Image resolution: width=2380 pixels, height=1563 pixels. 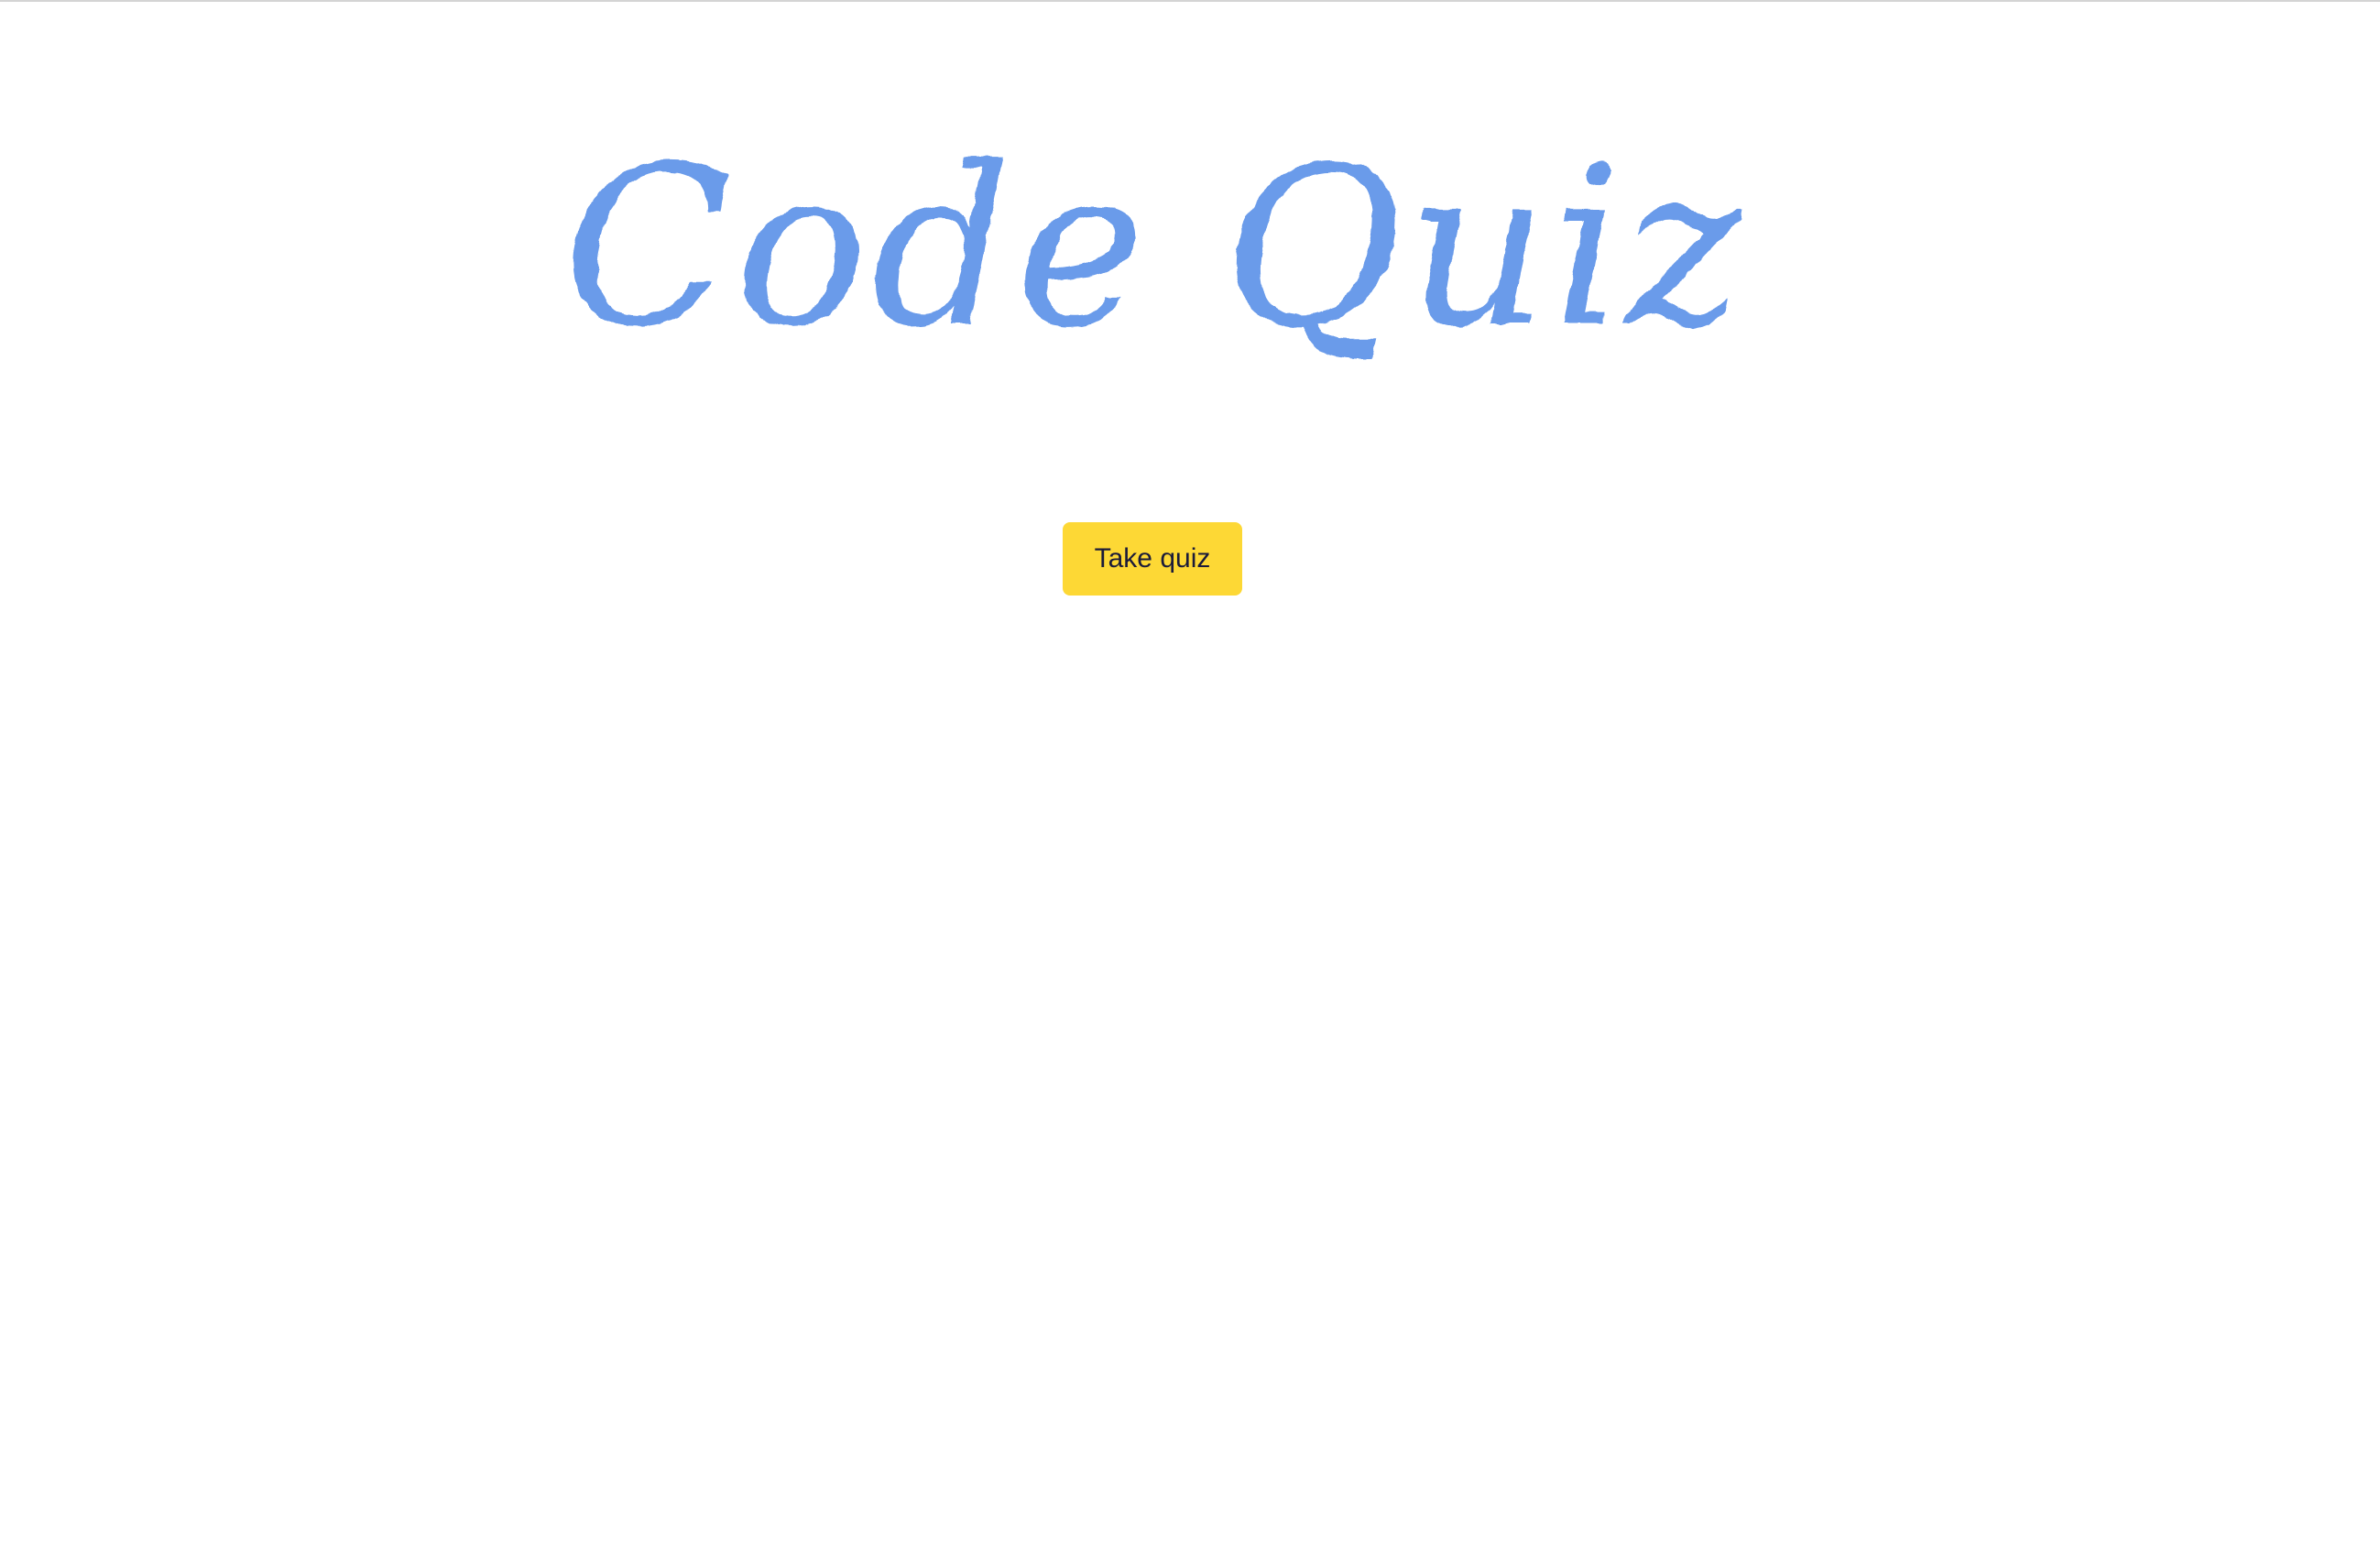 I want to click on title-container: Code Quiz, so click(x=1154, y=247).